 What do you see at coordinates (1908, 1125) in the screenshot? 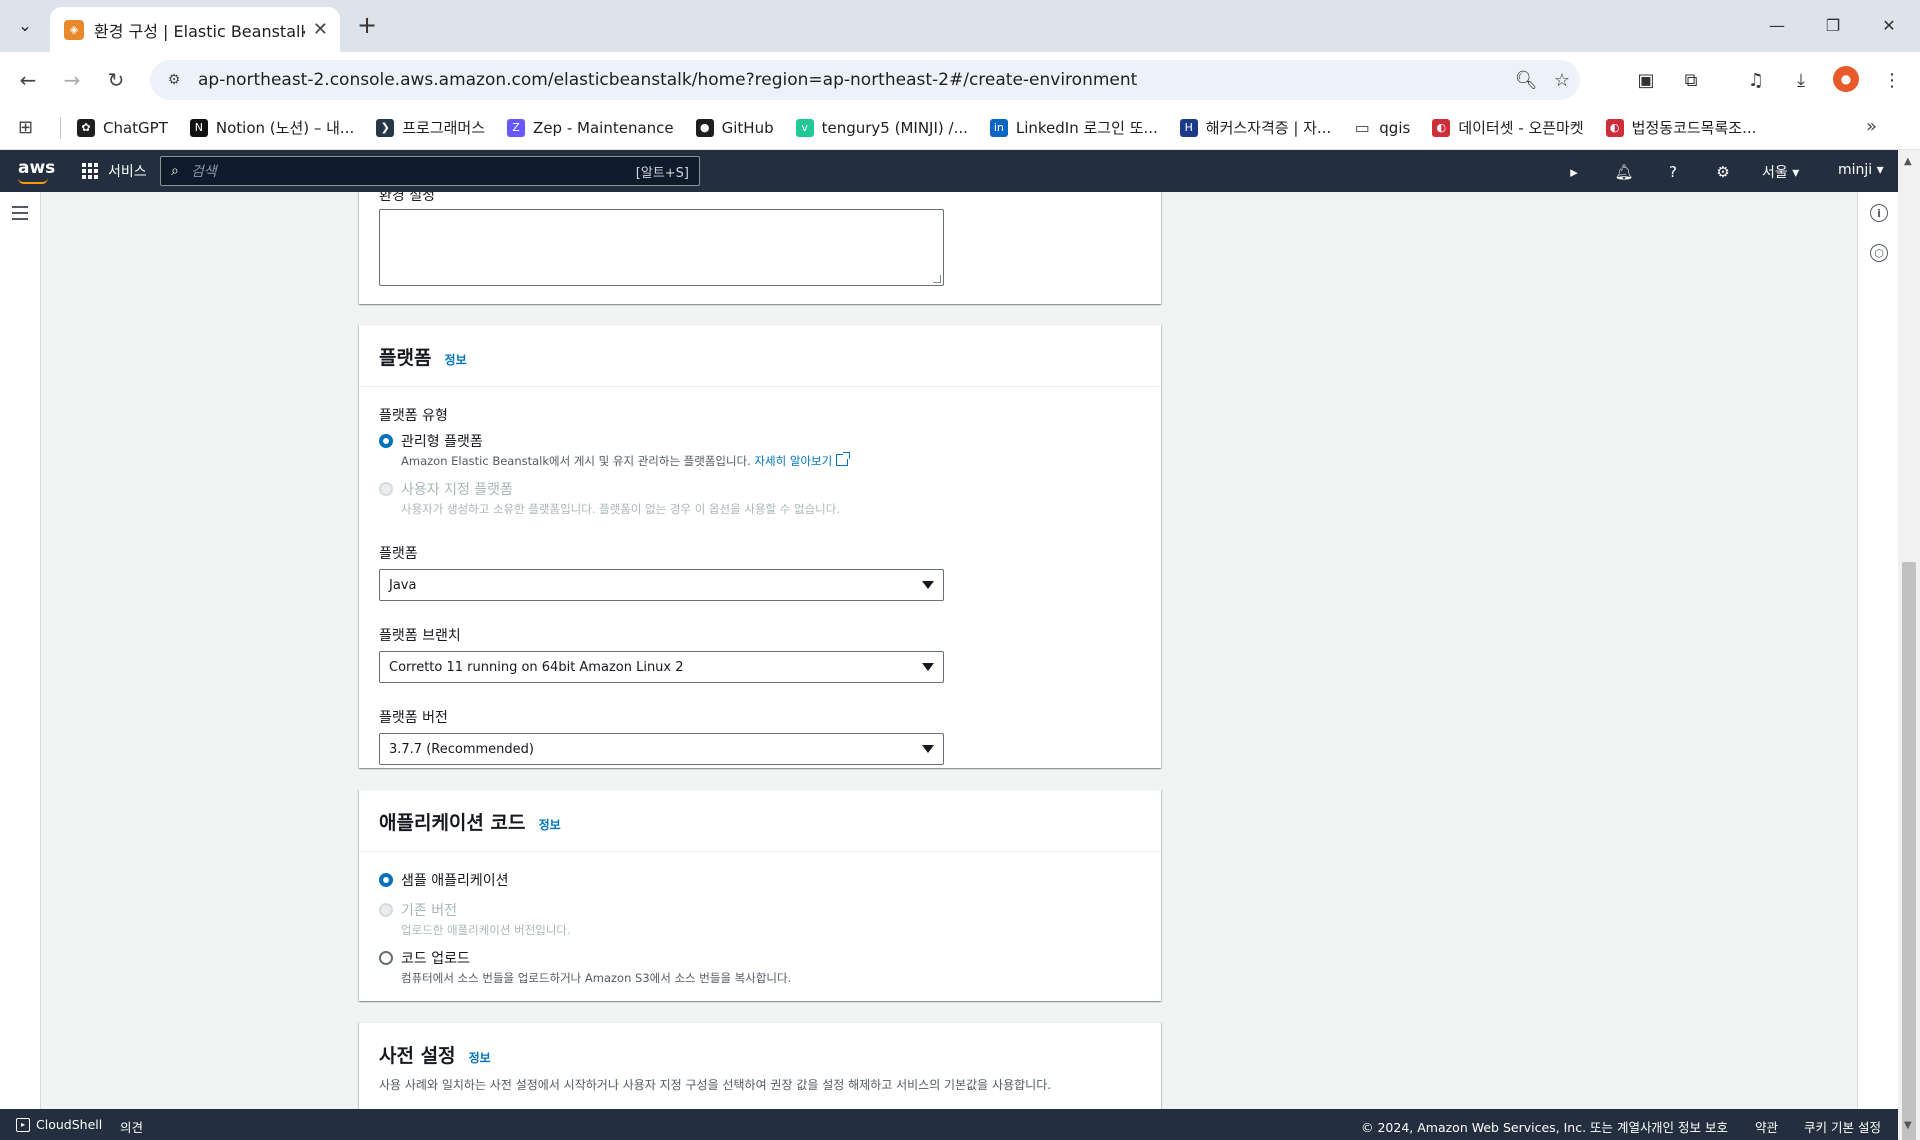
I see `scroll-down-arrow-icon: ▼` at bounding box center [1908, 1125].